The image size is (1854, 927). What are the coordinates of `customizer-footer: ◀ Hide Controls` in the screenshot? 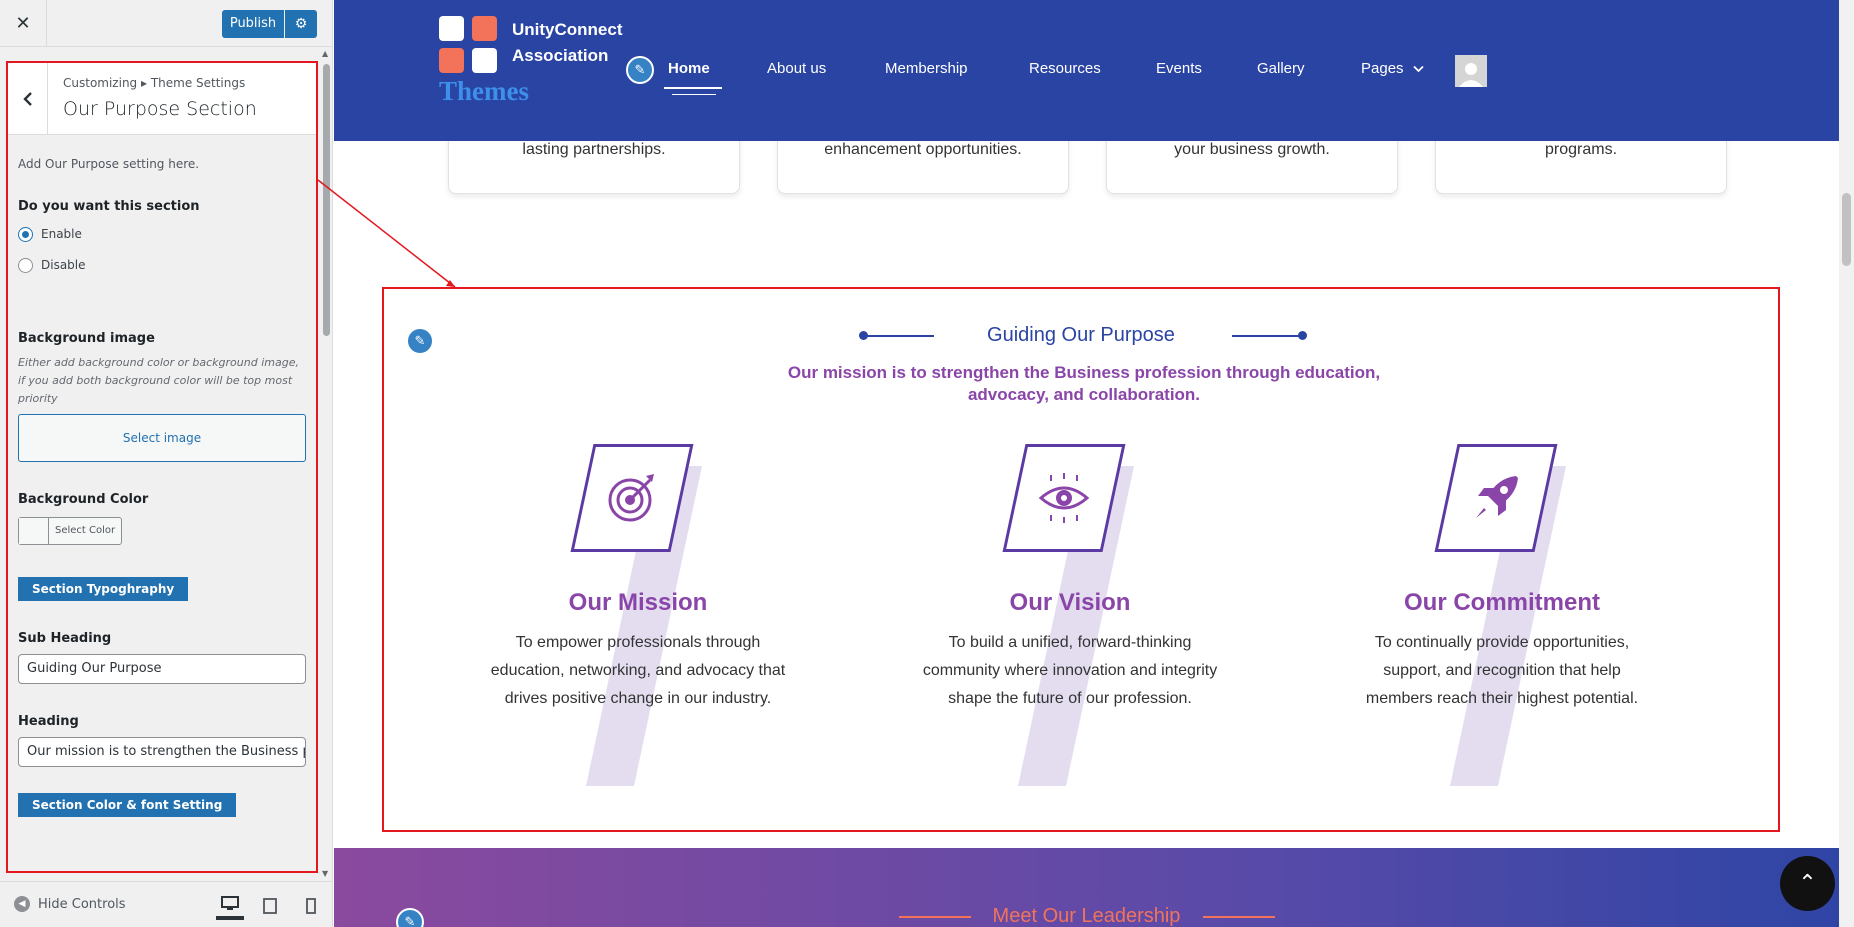 It's located at (166, 904).